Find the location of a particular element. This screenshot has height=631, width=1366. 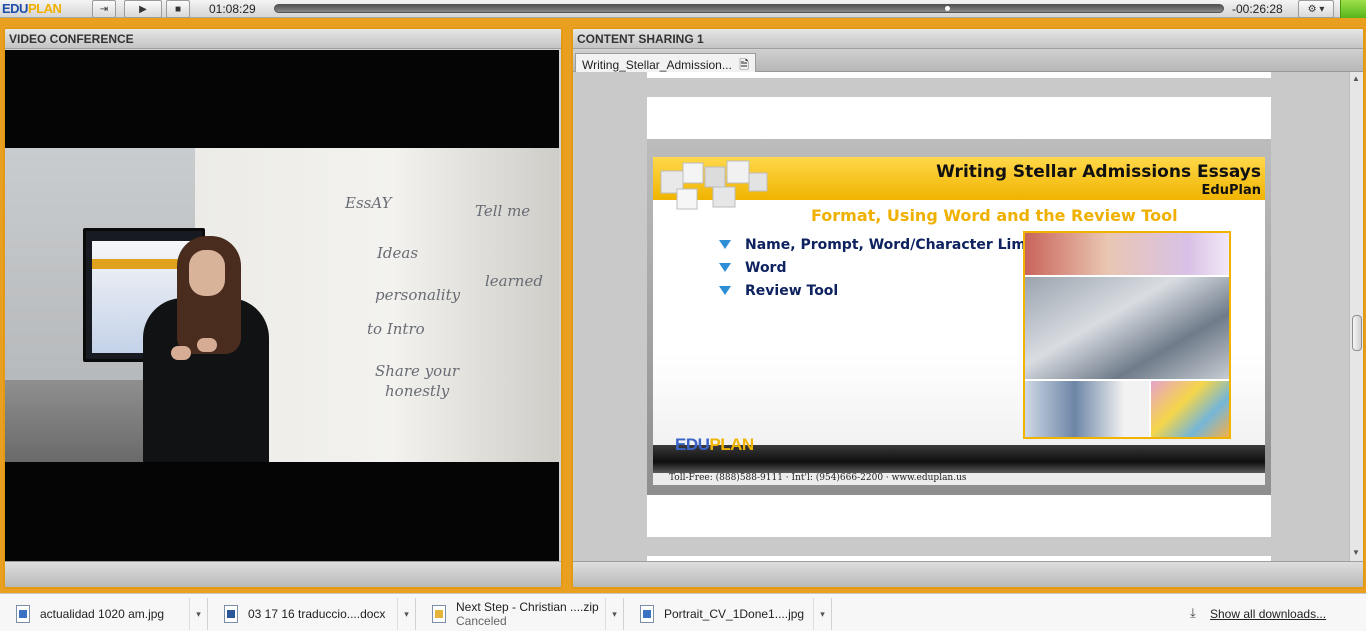

play-button: ▶ is located at coordinates (143, 9).